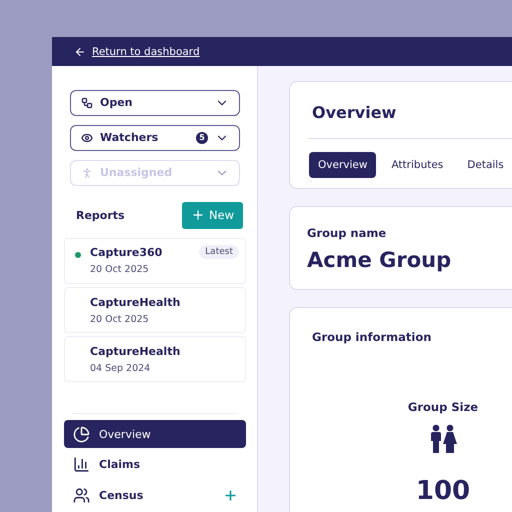  Describe the element at coordinates (81, 495) in the screenshot. I see `users-icon` at that location.